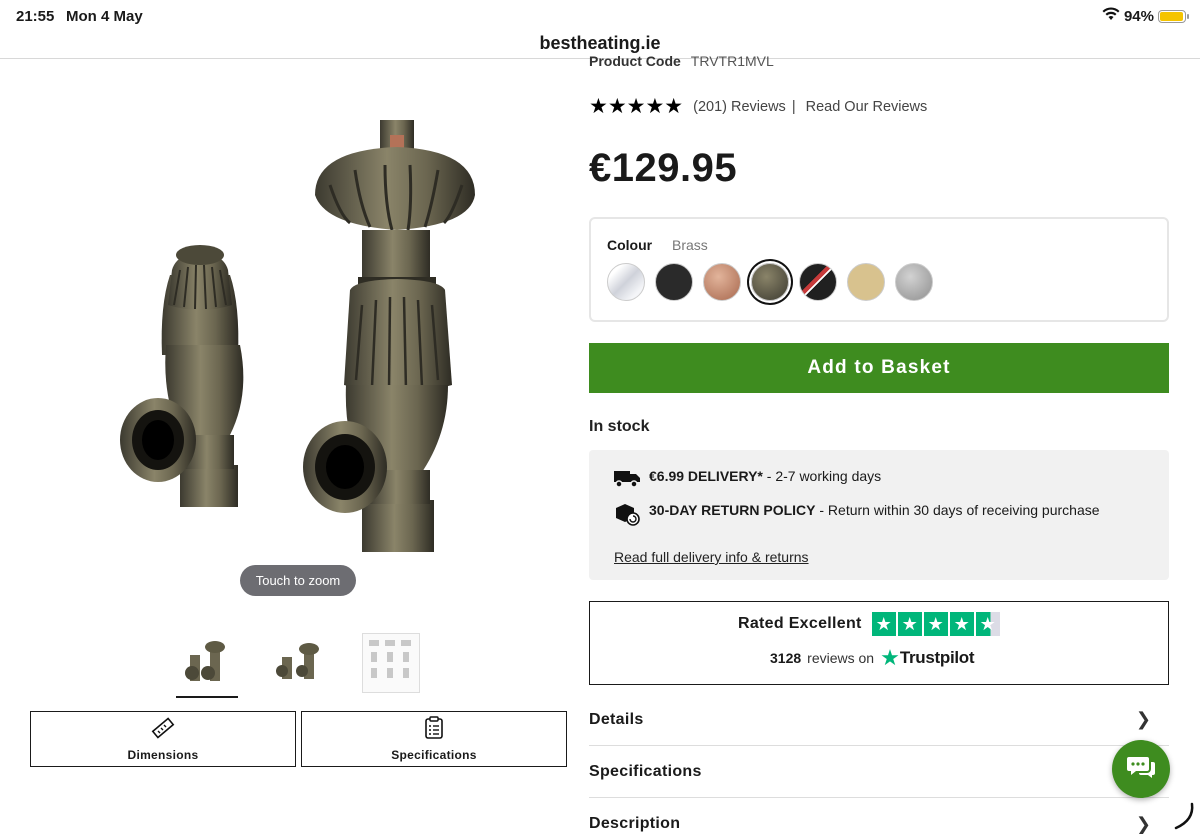 The width and height of the screenshot is (1200, 834). Describe the element at coordinates (630, 245) in the screenshot. I see `colour-label: Colour` at that location.